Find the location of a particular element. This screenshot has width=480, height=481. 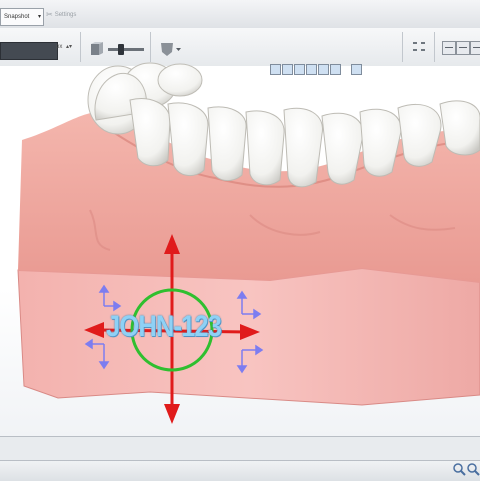

down-arrow-icon is located at coordinates (172, 414).